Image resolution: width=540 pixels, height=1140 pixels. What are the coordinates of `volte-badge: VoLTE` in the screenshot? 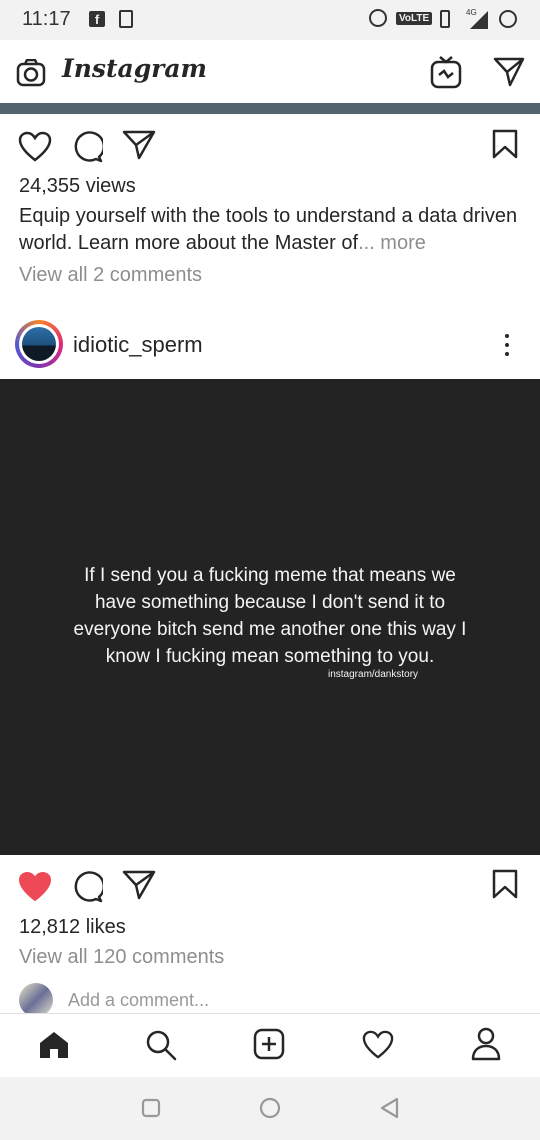 It's located at (414, 18).